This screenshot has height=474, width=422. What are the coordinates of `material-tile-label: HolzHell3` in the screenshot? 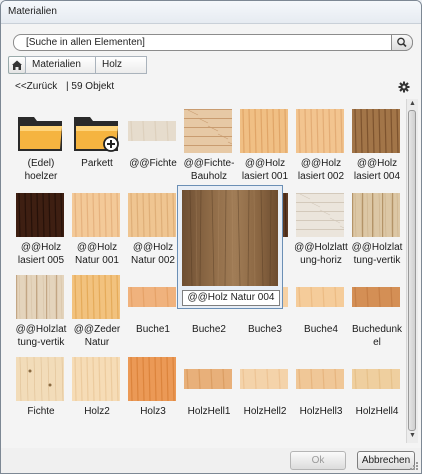 It's located at (321, 411).